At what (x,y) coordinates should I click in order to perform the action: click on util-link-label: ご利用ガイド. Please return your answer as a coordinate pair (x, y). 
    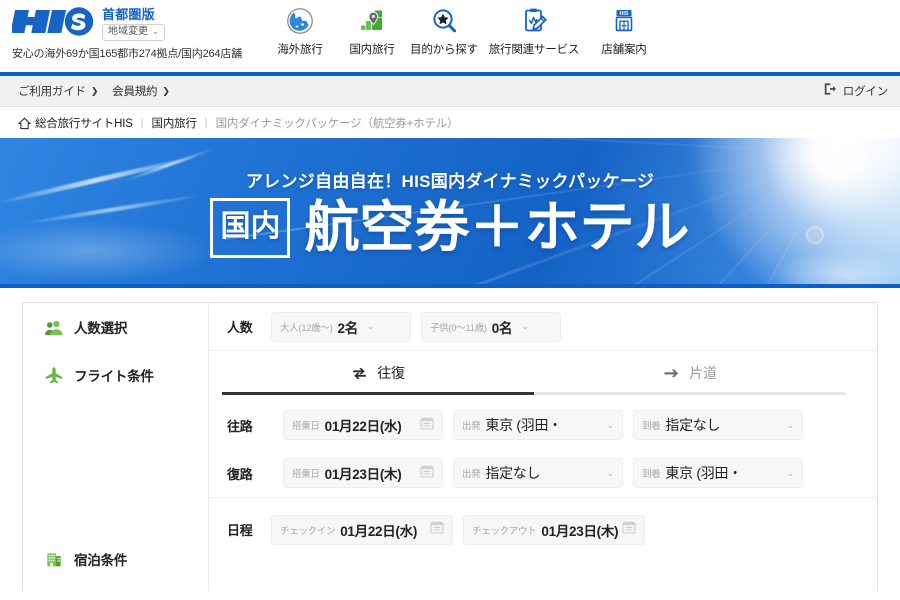
    Looking at the image, I should click on (52, 92).